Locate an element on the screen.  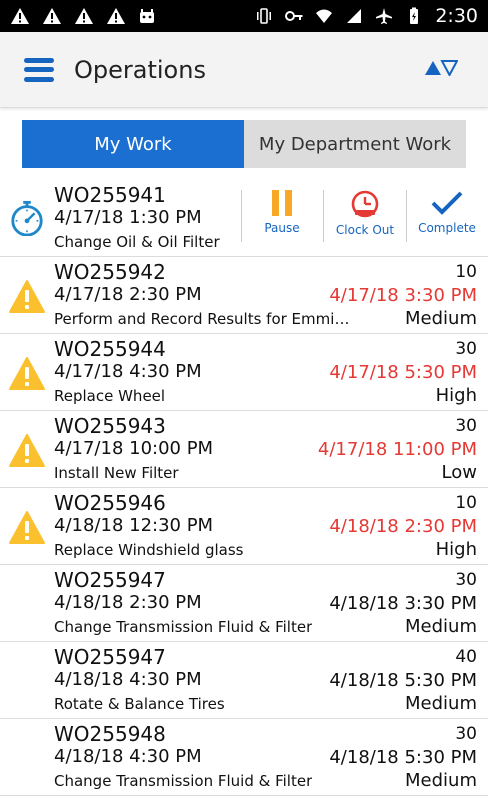
work-order-number: WO255944 is located at coordinates (110, 349).